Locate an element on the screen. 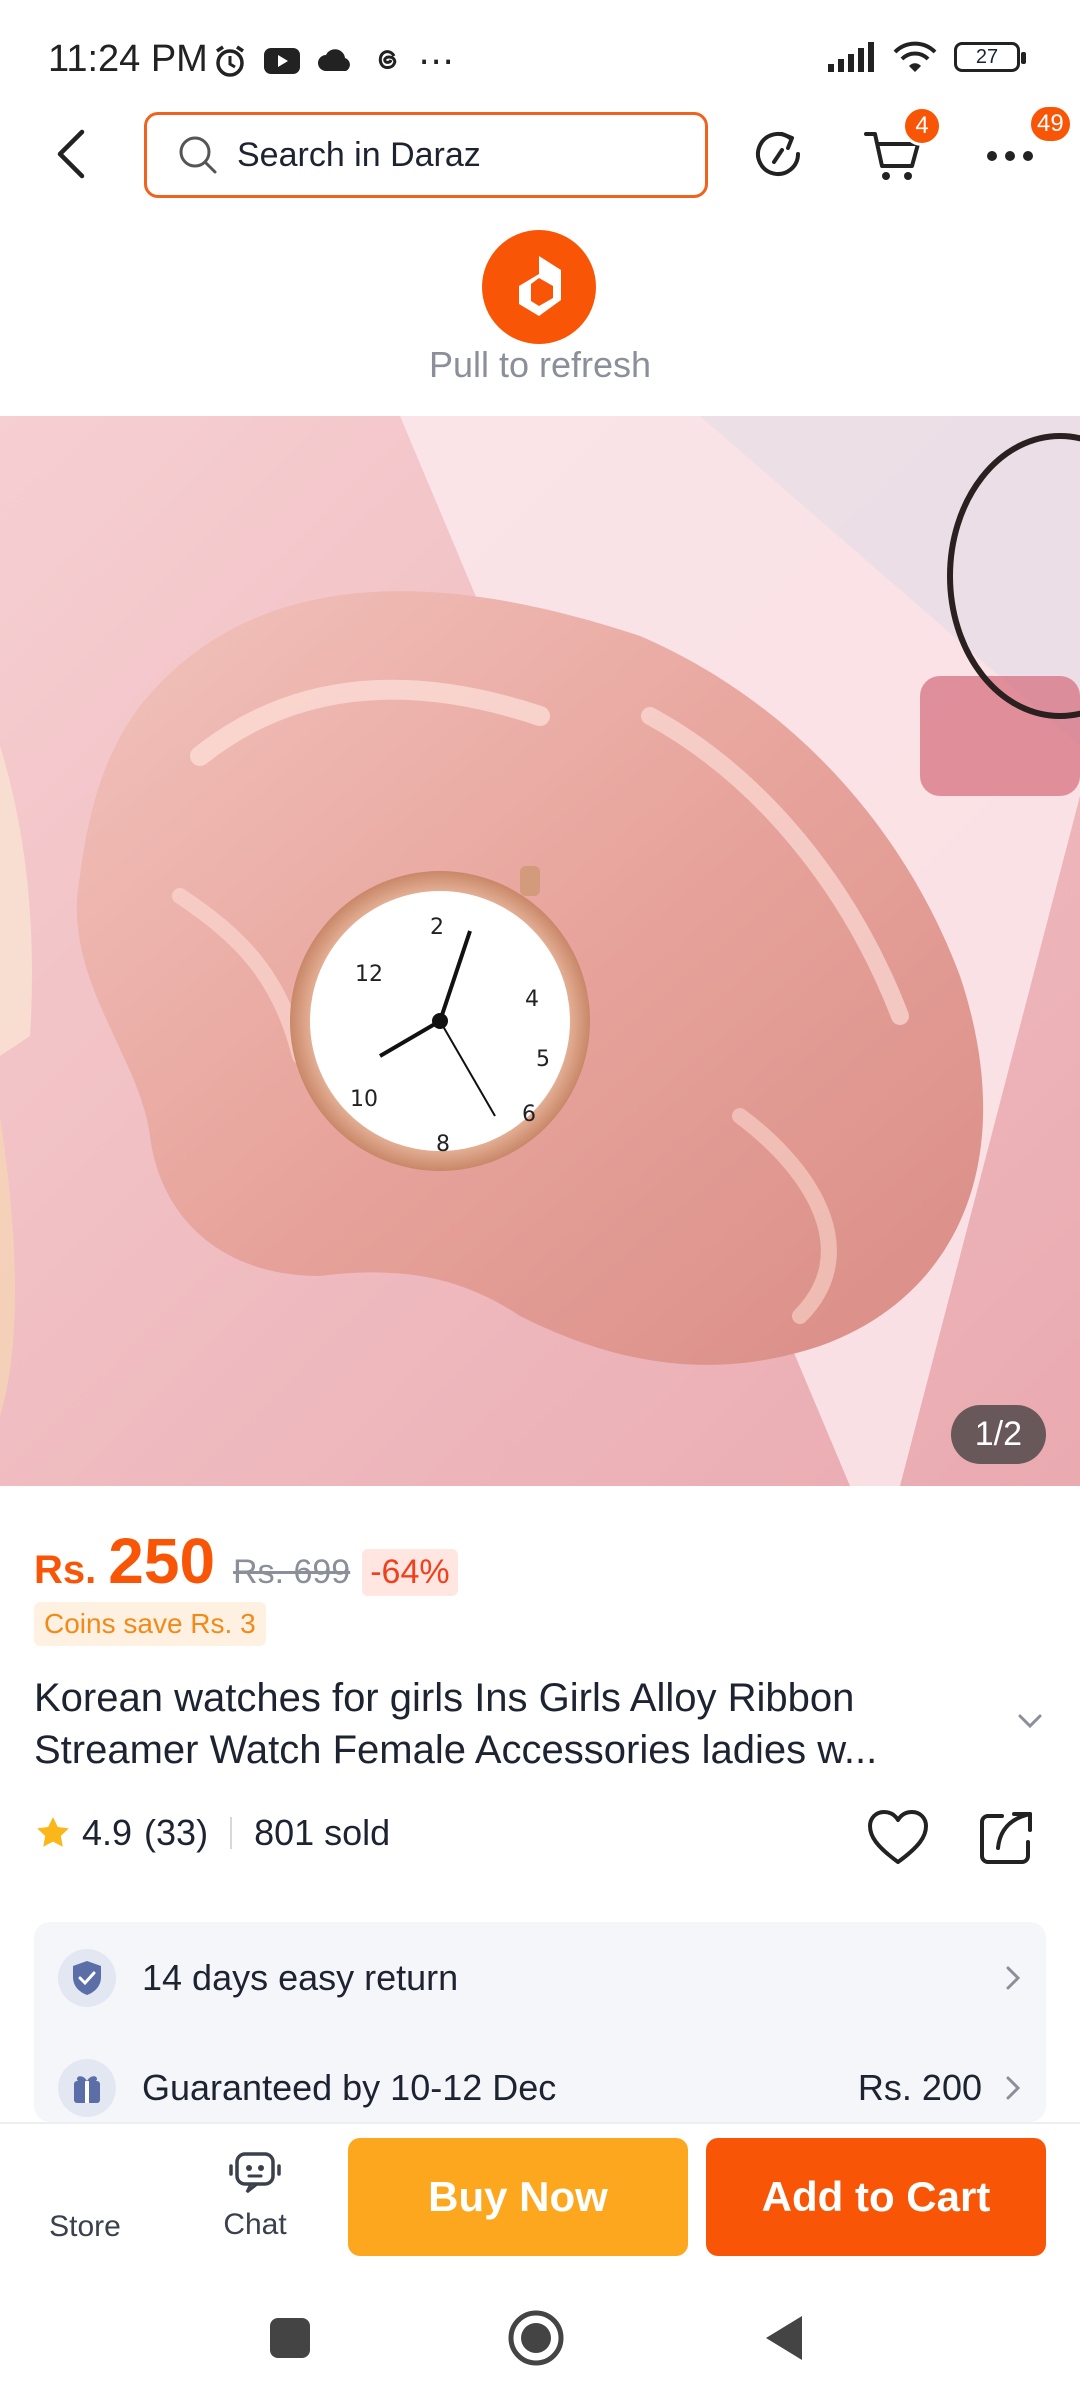 This screenshot has width=1080, height=2400. history-button is located at coordinates (780, 156).